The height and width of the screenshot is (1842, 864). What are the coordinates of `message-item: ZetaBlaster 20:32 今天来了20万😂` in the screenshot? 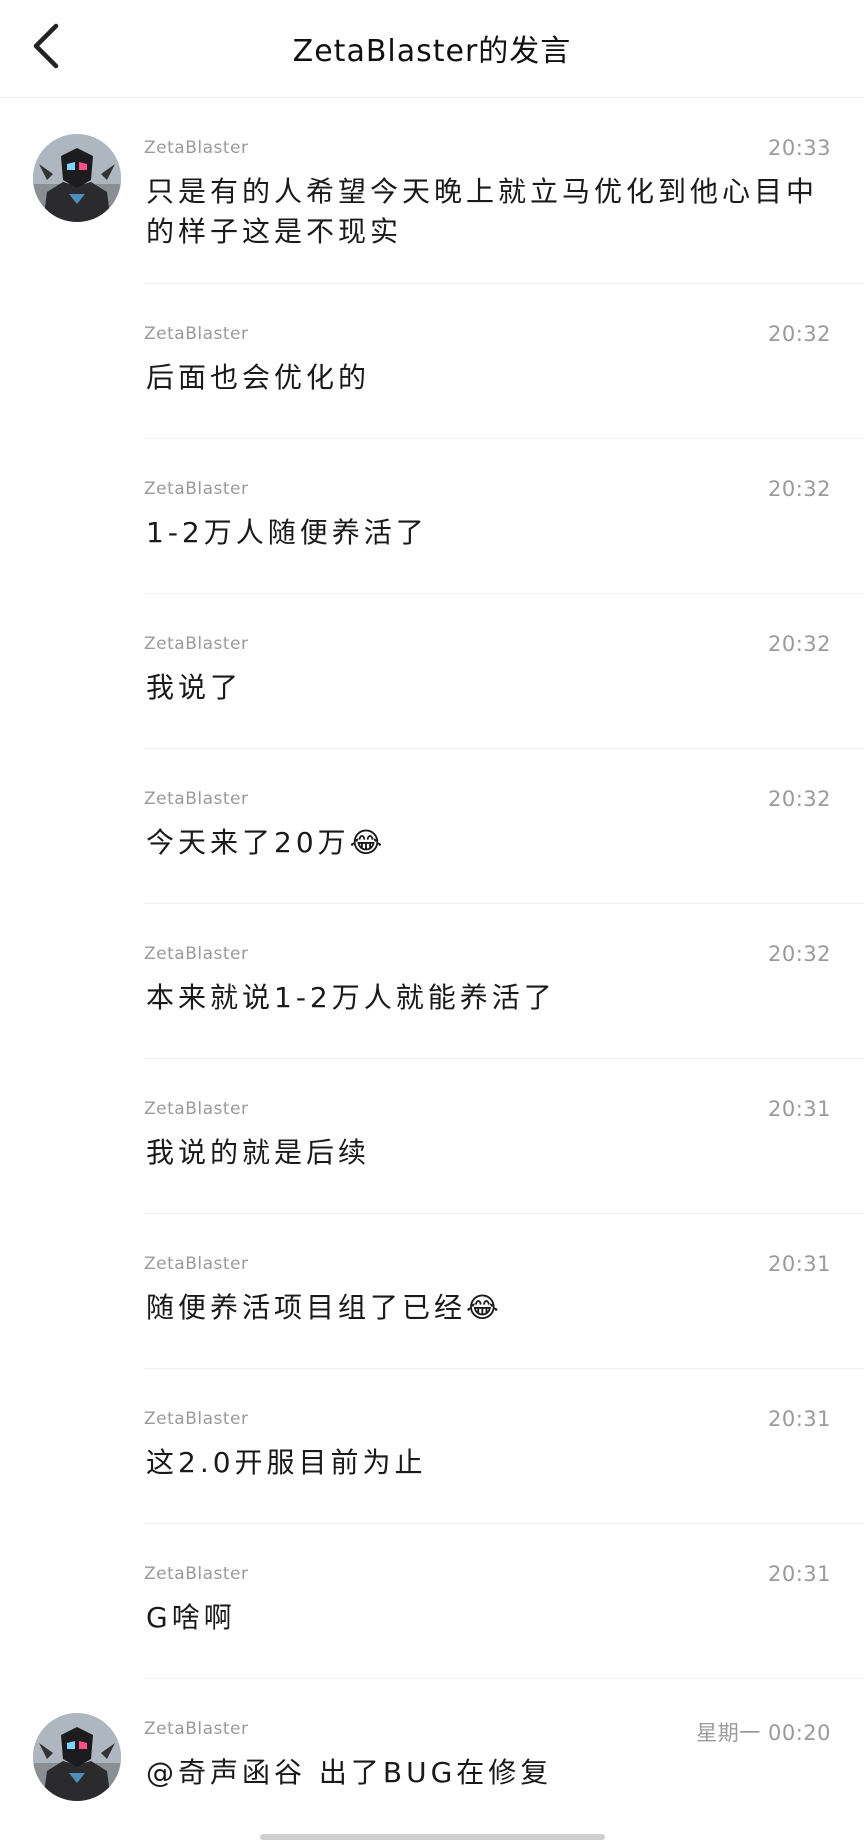 It's located at (432, 826).